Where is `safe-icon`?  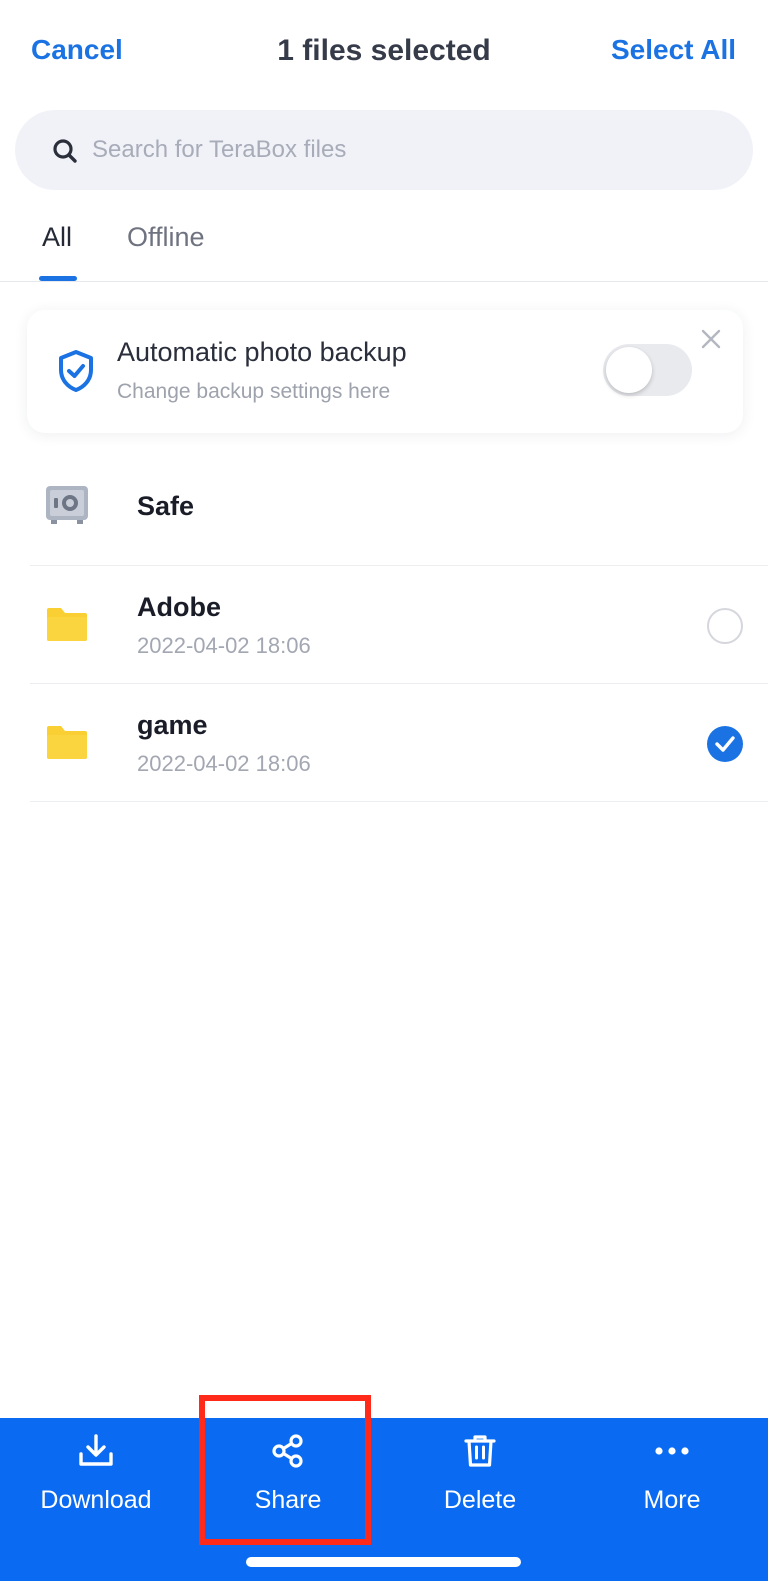 safe-icon is located at coordinates (67, 505).